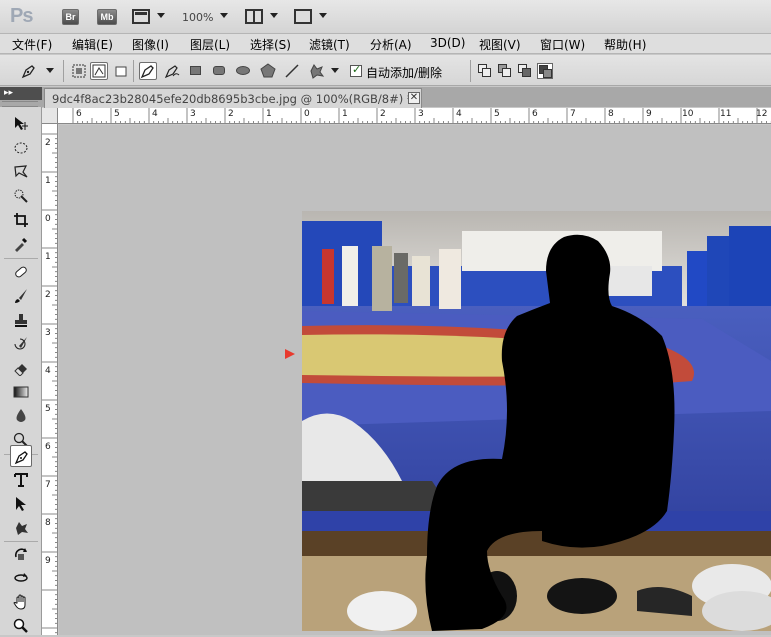 This screenshot has height=637, width=771. What do you see at coordinates (99, 71) in the screenshot?
I see `paths-mode-icon` at bounding box center [99, 71].